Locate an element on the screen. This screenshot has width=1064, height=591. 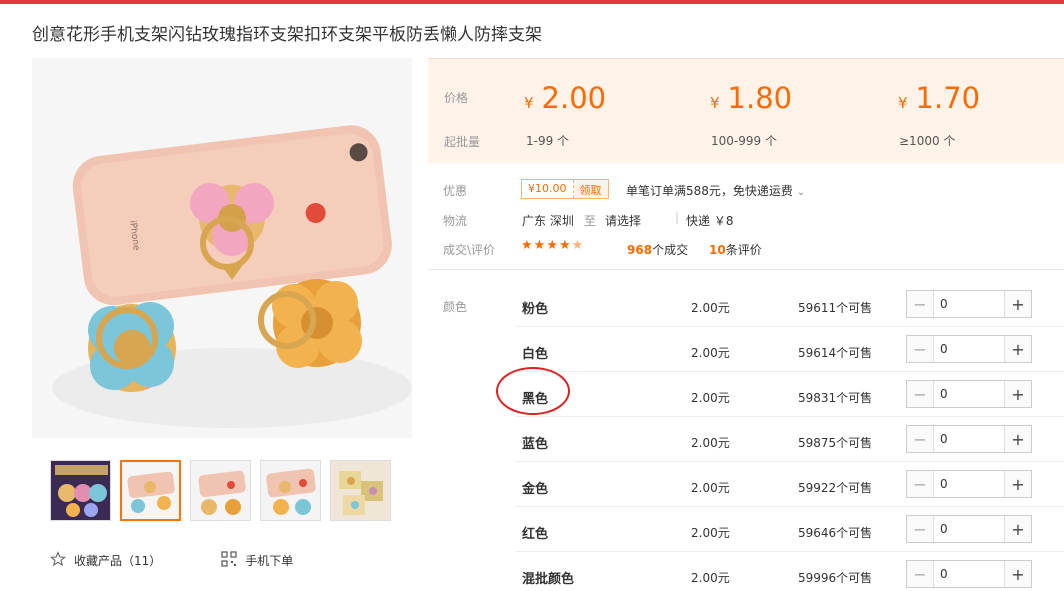
sku-stock: 59922个可售 is located at coordinates (835, 488).